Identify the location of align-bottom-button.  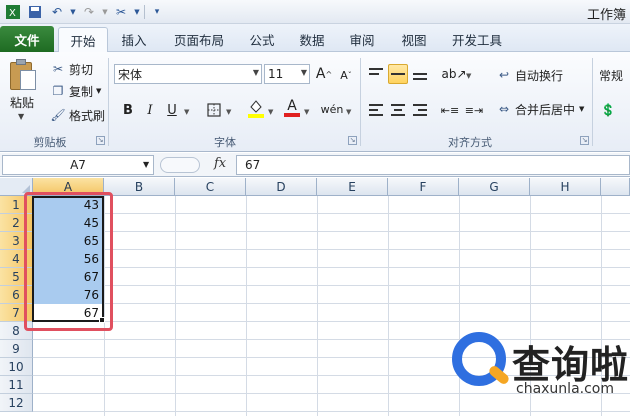
(420, 74).